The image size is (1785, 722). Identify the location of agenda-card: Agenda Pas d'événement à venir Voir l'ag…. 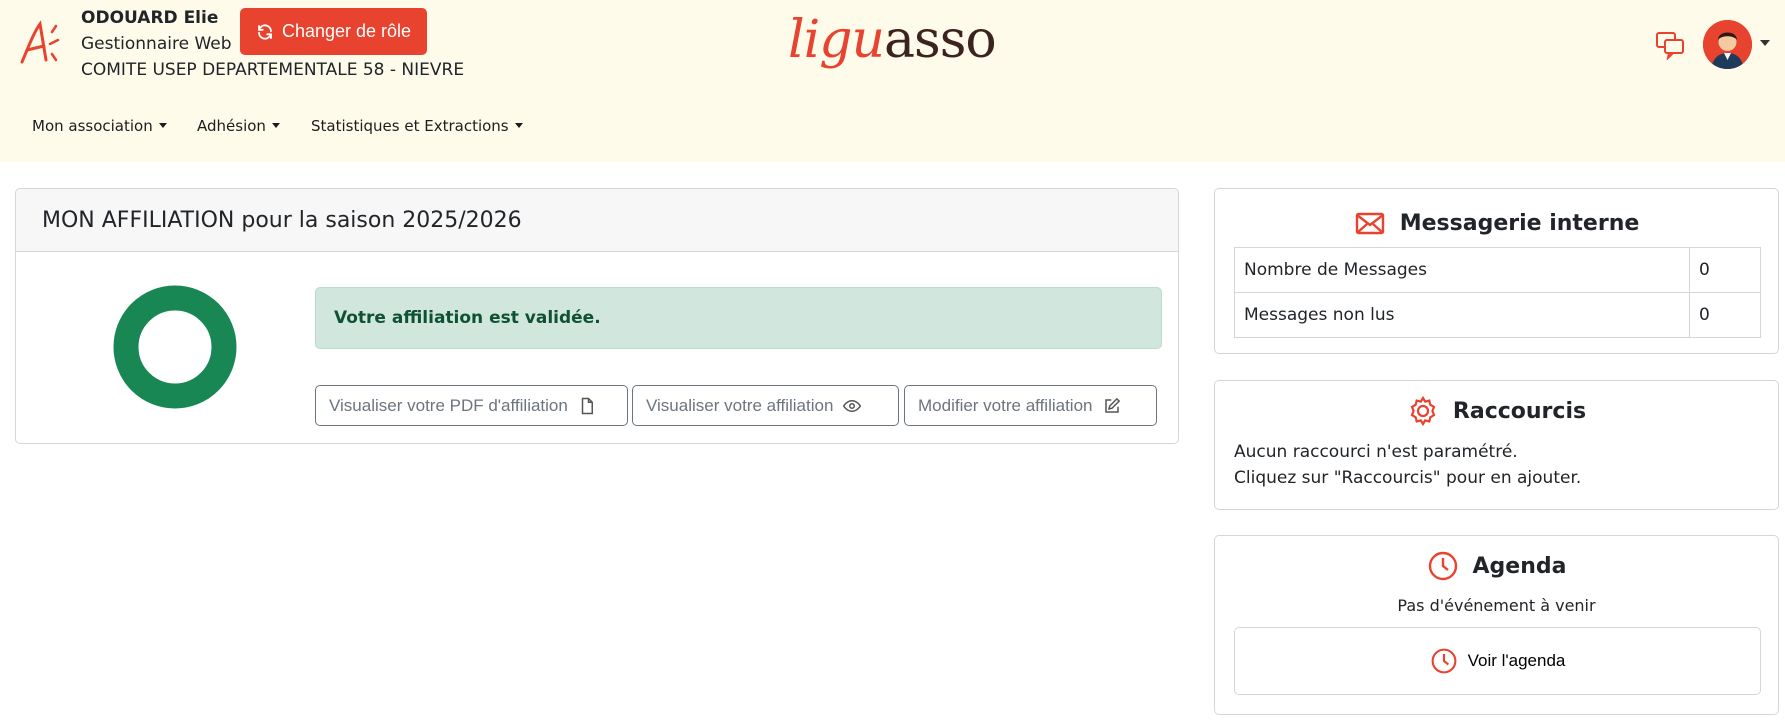
(1496, 625).